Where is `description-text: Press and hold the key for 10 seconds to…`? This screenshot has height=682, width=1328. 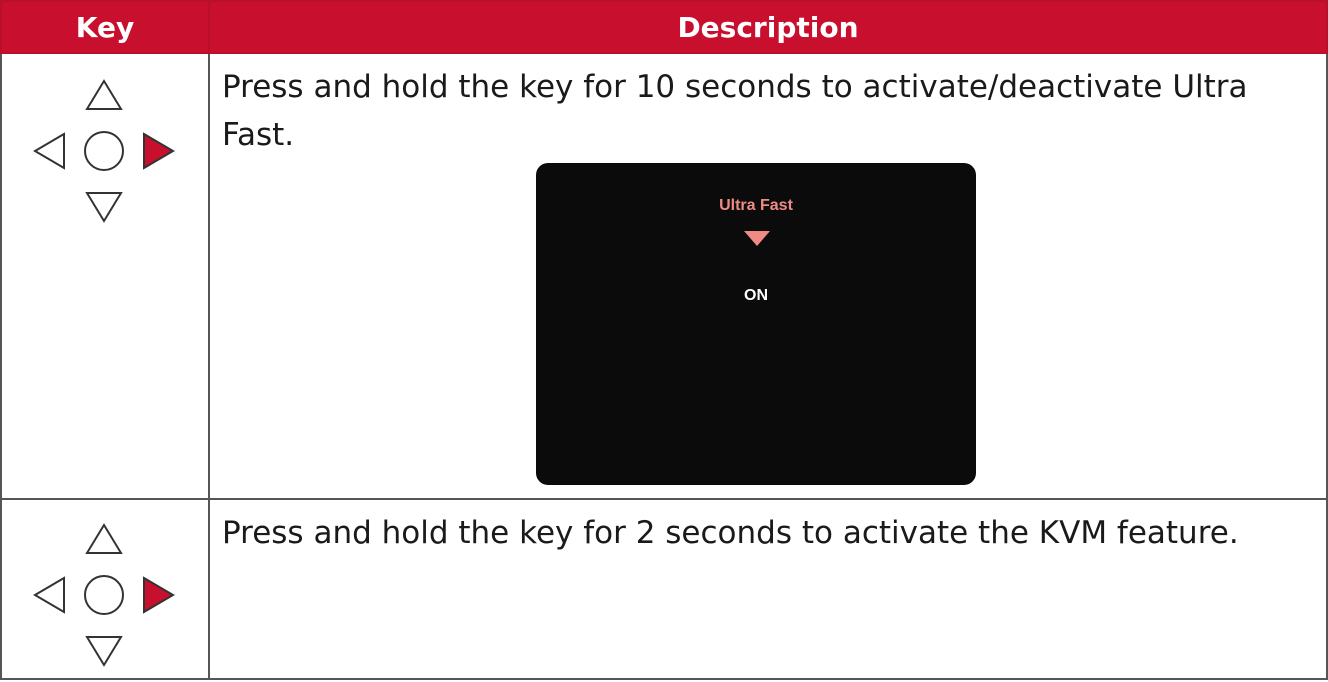
description-text: Press and hold the key for 10 seconds to… is located at coordinates (735, 111).